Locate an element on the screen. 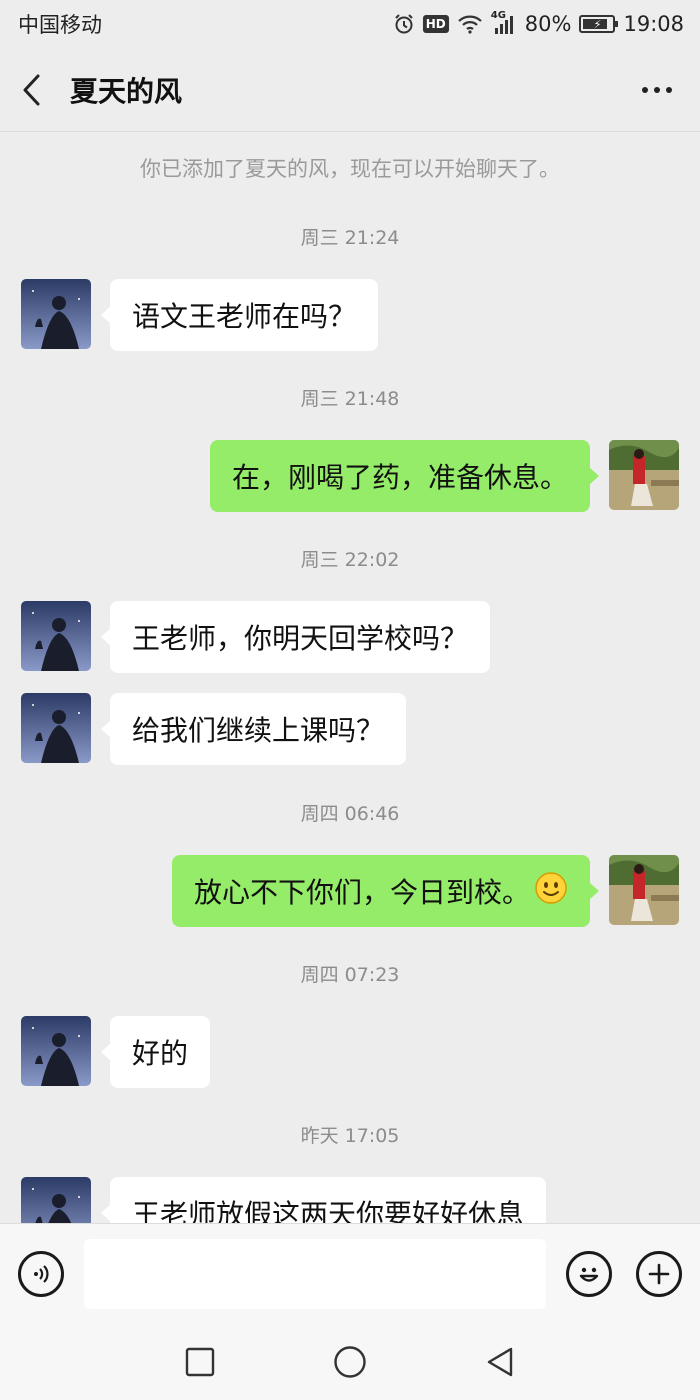  timestamp: 周四 06:46 is located at coordinates (350, 814).